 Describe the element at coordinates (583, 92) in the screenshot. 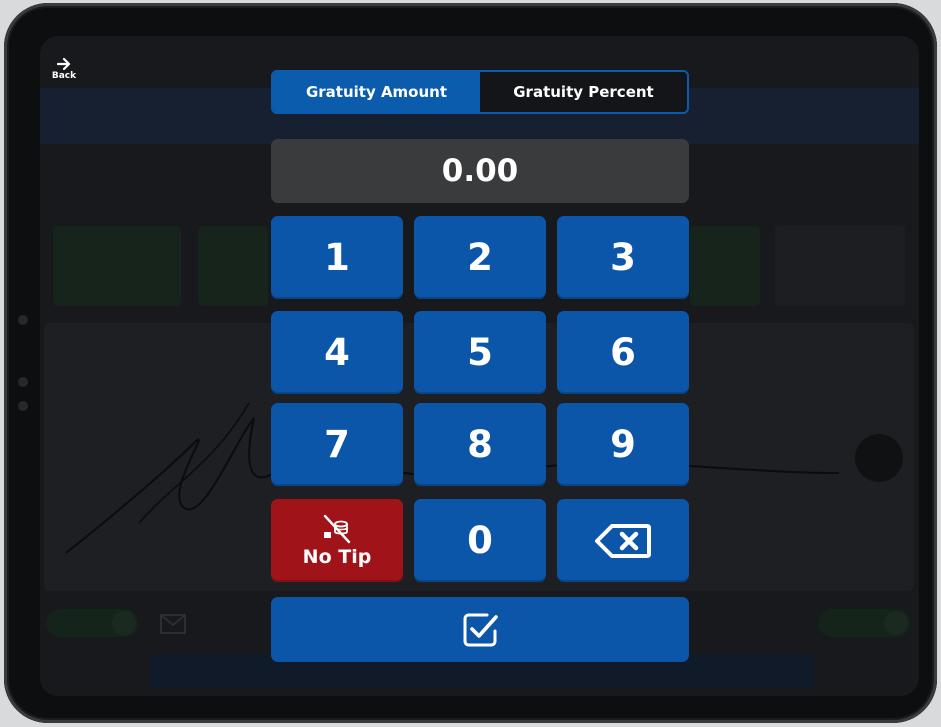

I see `tab-gratuity-percent: Gratuity Percent` at that location.